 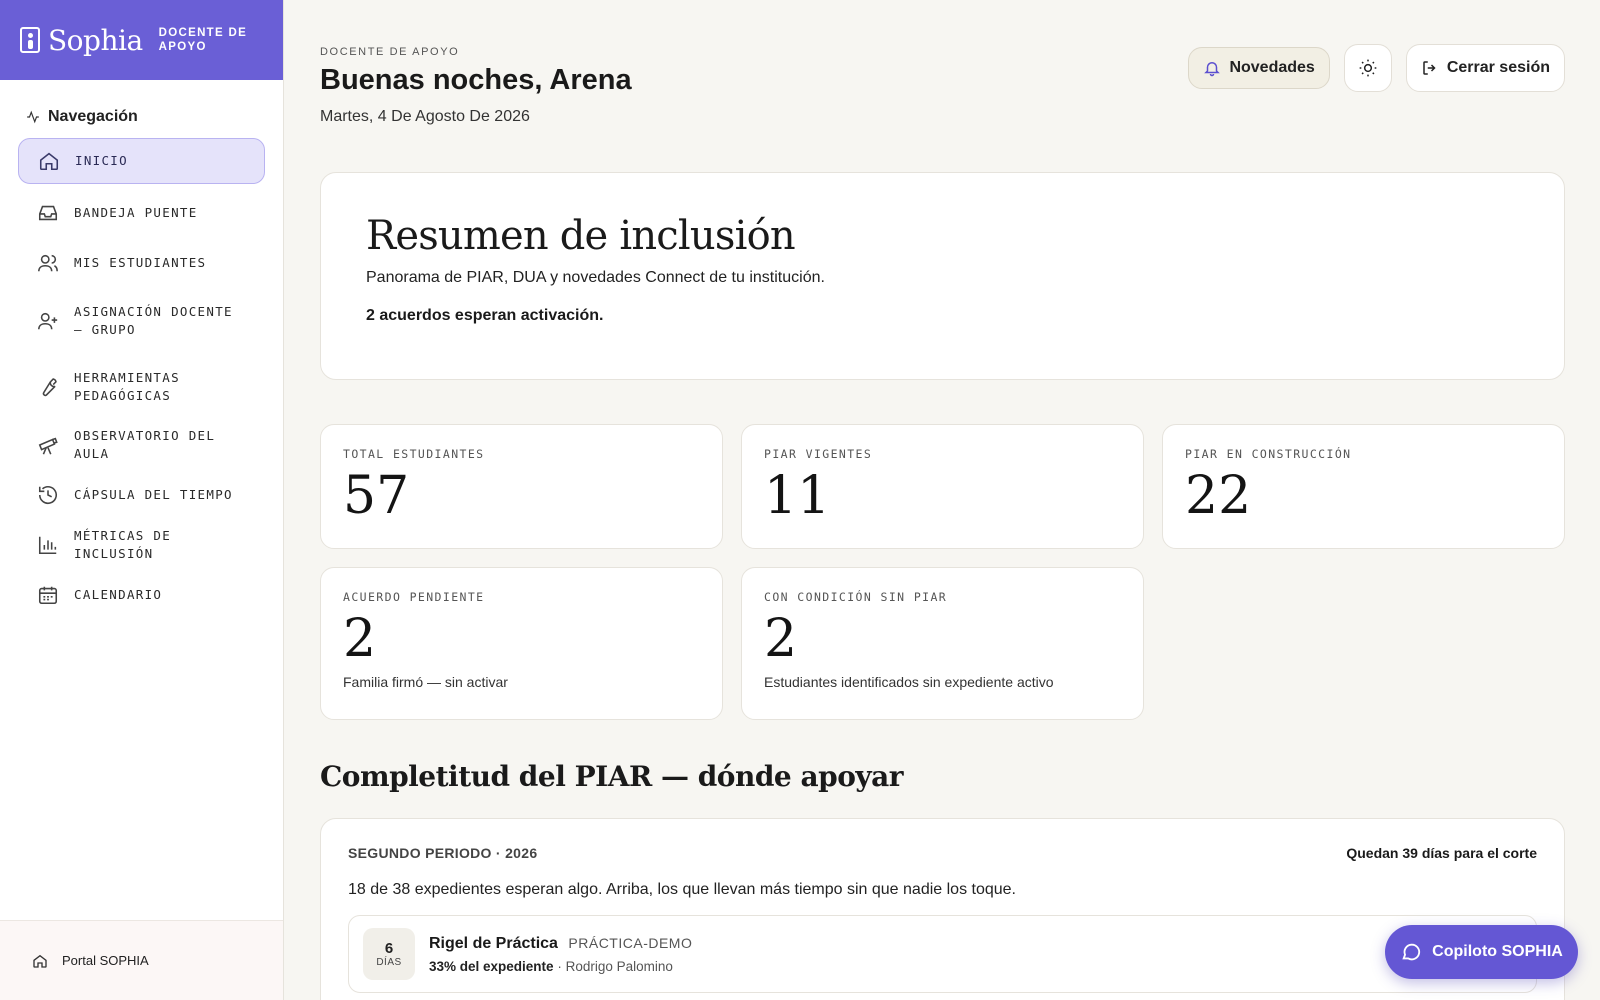 What do you see at coordinates (145, 444) in the screenshot?
I see `sidebar-item-label: OBSERVATORIO DEL AULA` at bounding box center [145, 444].